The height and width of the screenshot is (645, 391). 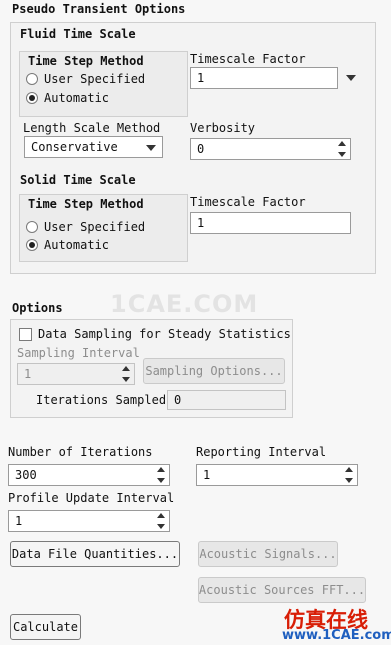 I want to click on fluid-automatic-option: Automatic, so click(x=67, y=98).